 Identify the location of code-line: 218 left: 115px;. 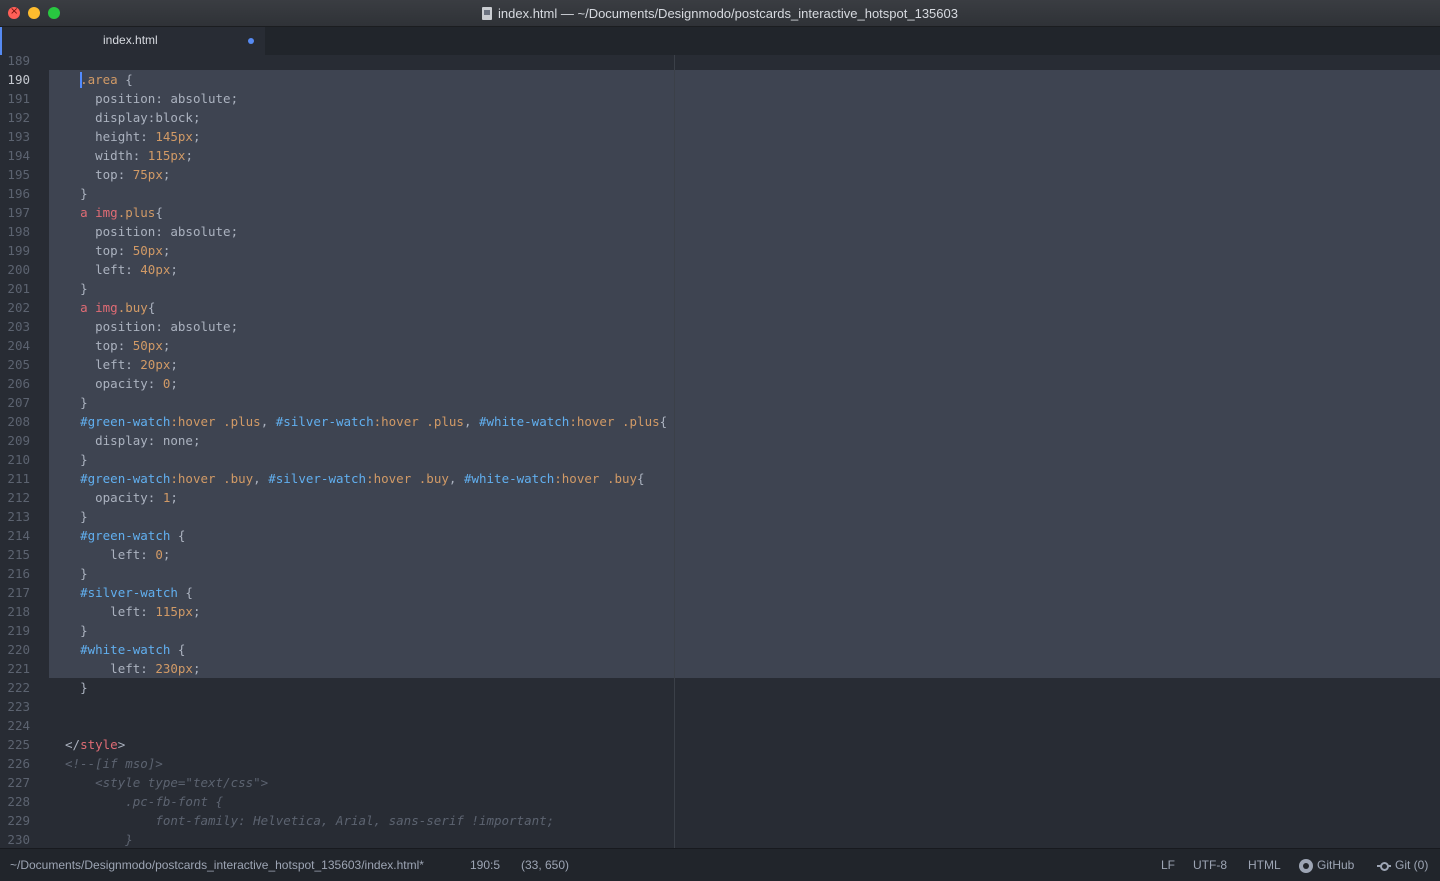
(720, 611).